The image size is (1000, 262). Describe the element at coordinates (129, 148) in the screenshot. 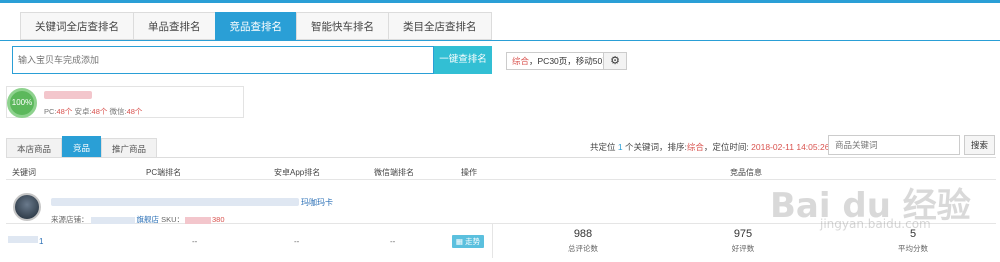

I see `tab-promoted-products: 推广商品` at that location.